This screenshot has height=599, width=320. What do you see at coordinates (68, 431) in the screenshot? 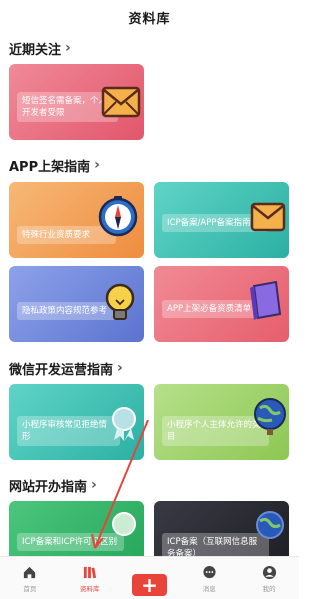
I see `card-review-label: 小程序审核常见拒绝情形` at bounding box center [68, 431].